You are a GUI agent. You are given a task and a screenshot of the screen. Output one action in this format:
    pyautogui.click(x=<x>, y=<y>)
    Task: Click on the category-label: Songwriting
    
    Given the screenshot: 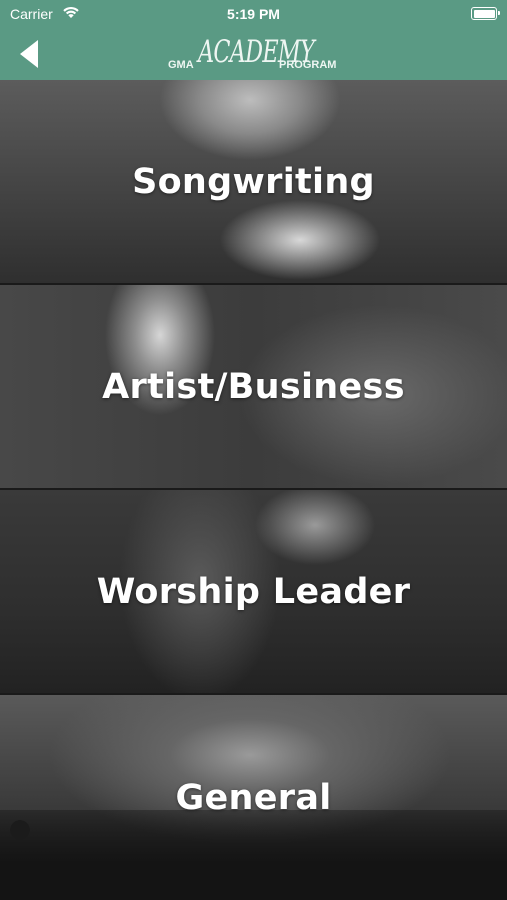 What is the action you would take?
    pyautogui.click(x=253, y=181)
    